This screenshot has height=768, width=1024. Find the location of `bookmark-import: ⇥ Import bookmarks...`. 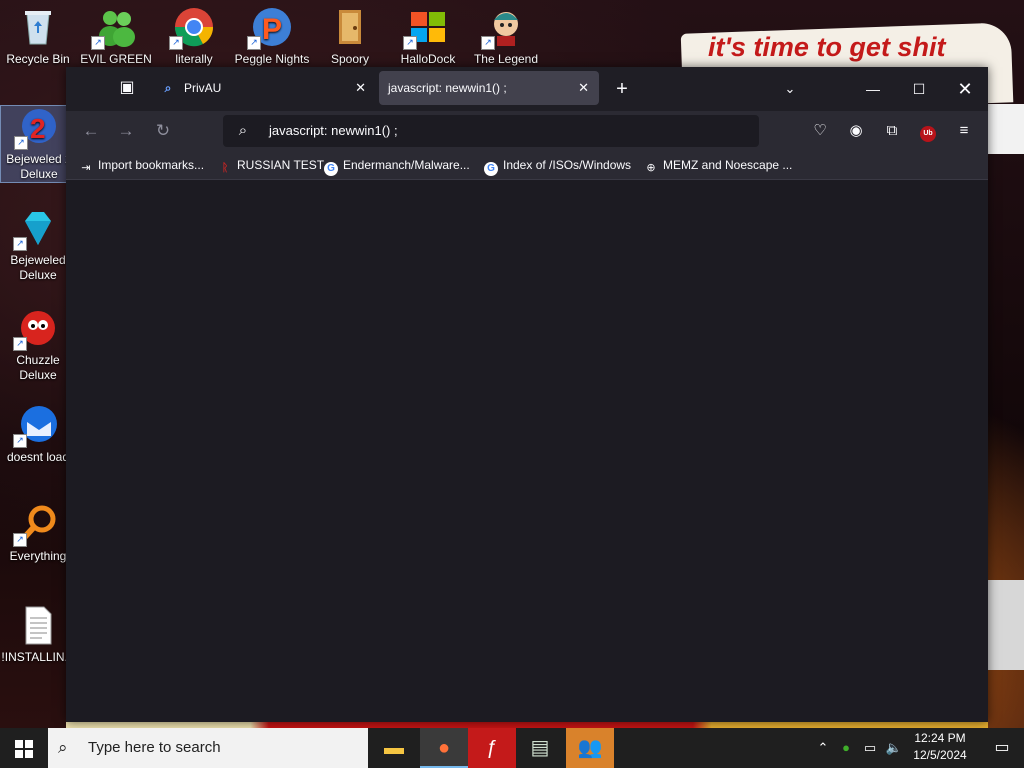

bookmark-import: ⇥ Import bookmarks... is located at coordinates (141, 165).